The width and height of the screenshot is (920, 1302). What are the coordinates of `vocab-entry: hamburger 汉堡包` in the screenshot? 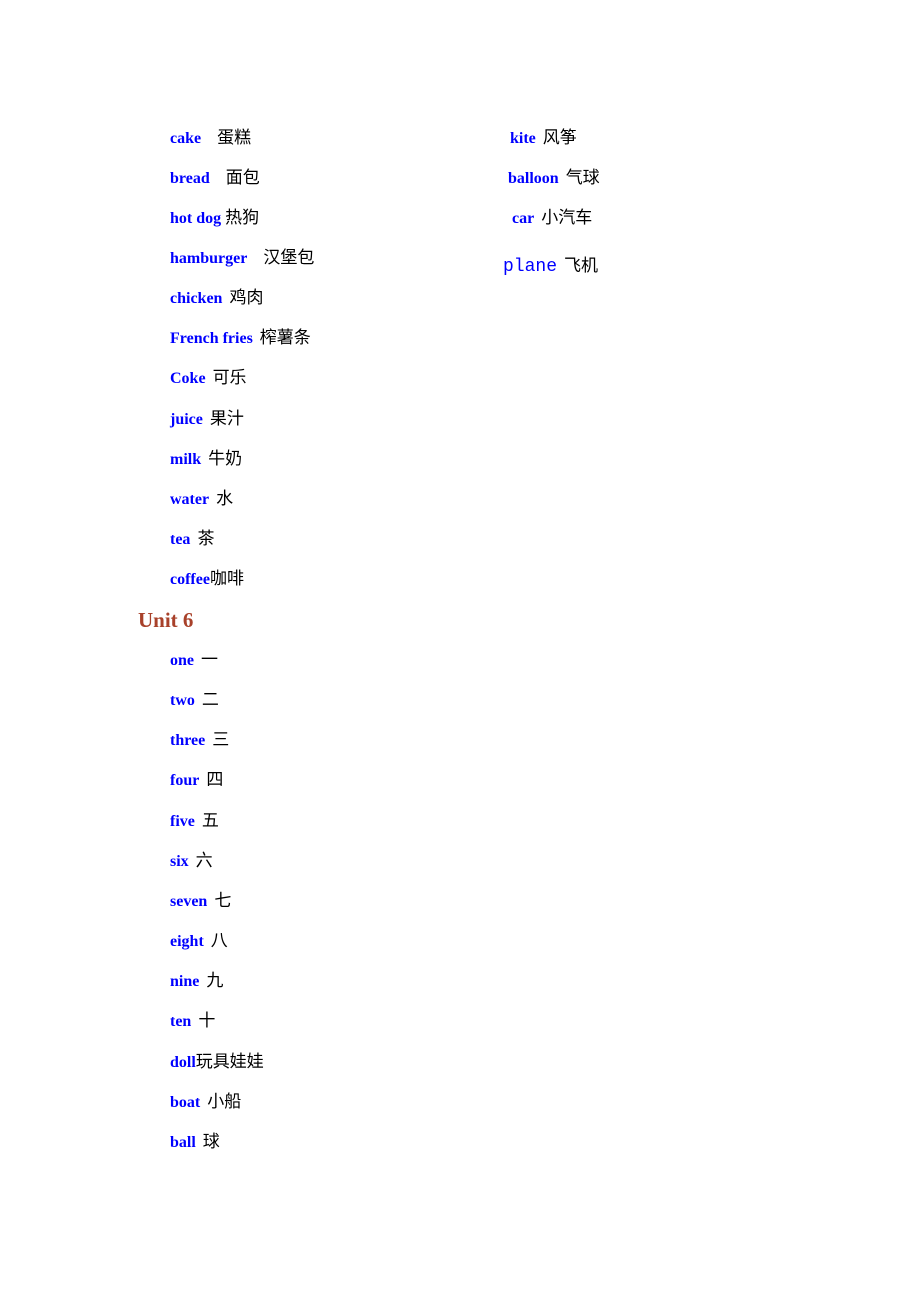 It's located at (242, 258).